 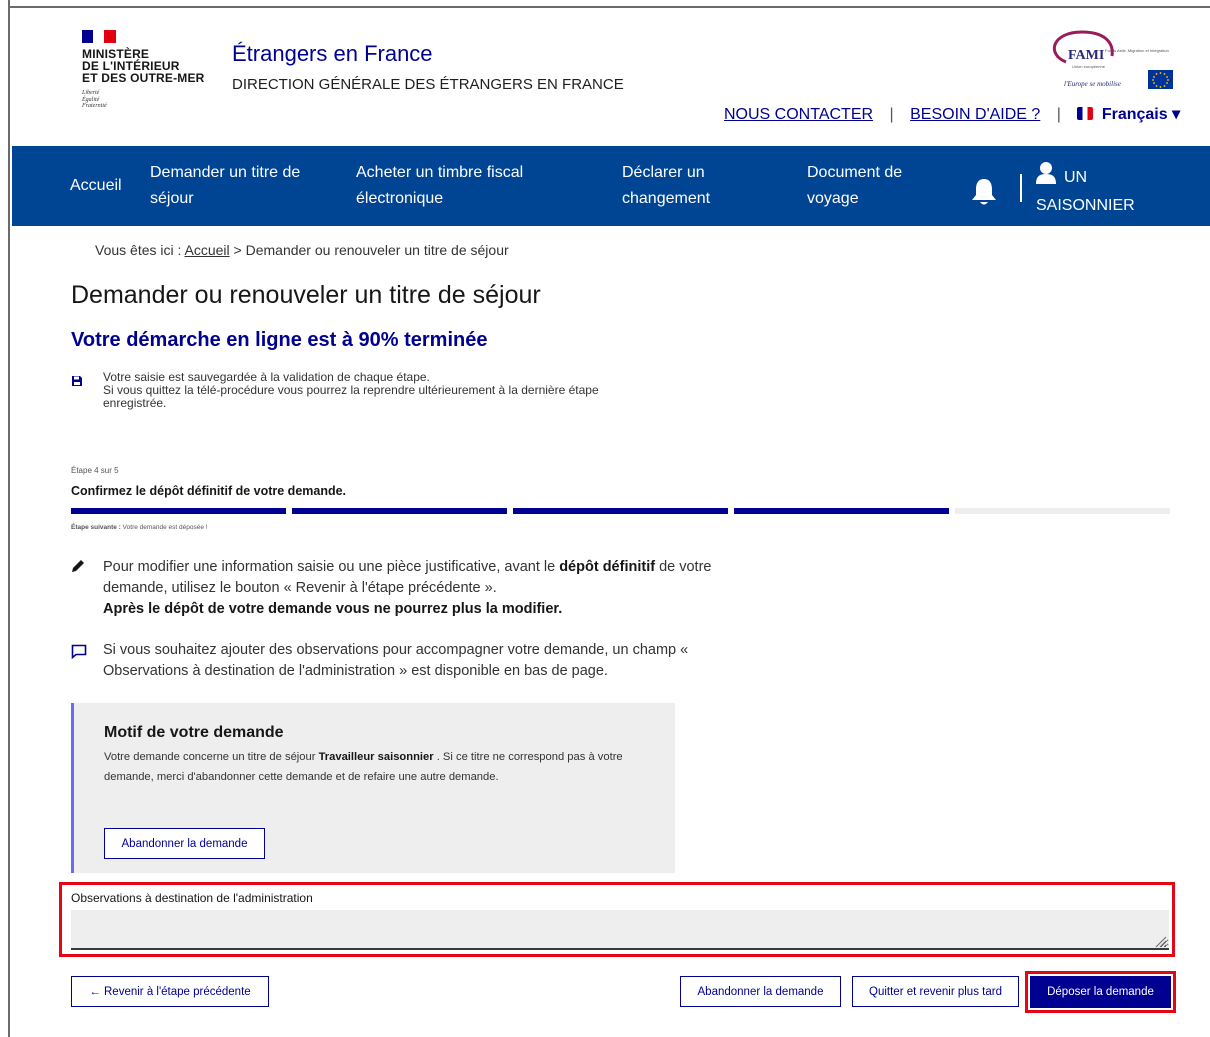 I want to click on contact-link: NOUS CONTACTER, so click(x=798, y=114).